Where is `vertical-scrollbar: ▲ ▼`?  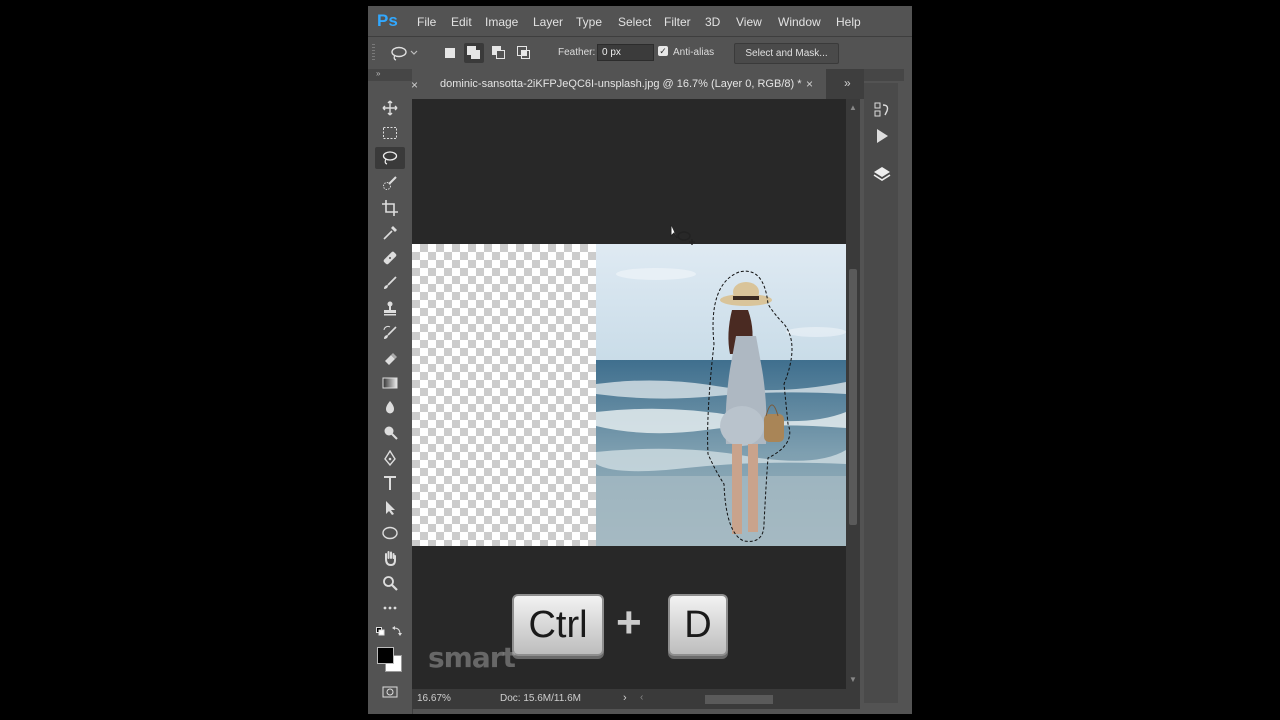 vertical-scrollbar: ▲ ▼ is located at coordinates (853, 394).